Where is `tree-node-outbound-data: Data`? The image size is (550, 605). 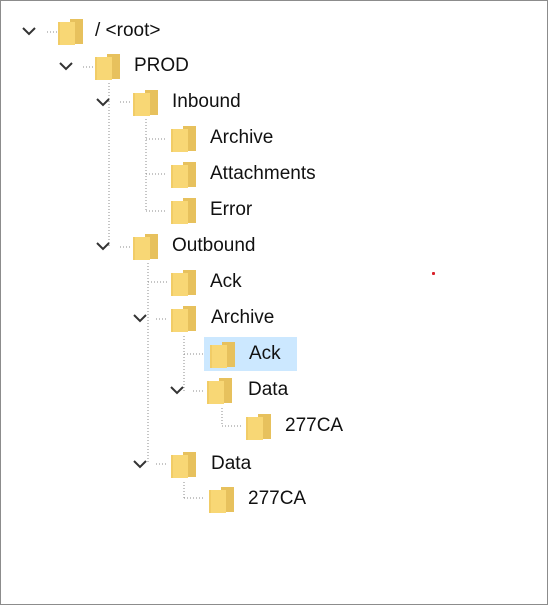
tree-node-outbound-data: Data is located at coordinates (217, 464).